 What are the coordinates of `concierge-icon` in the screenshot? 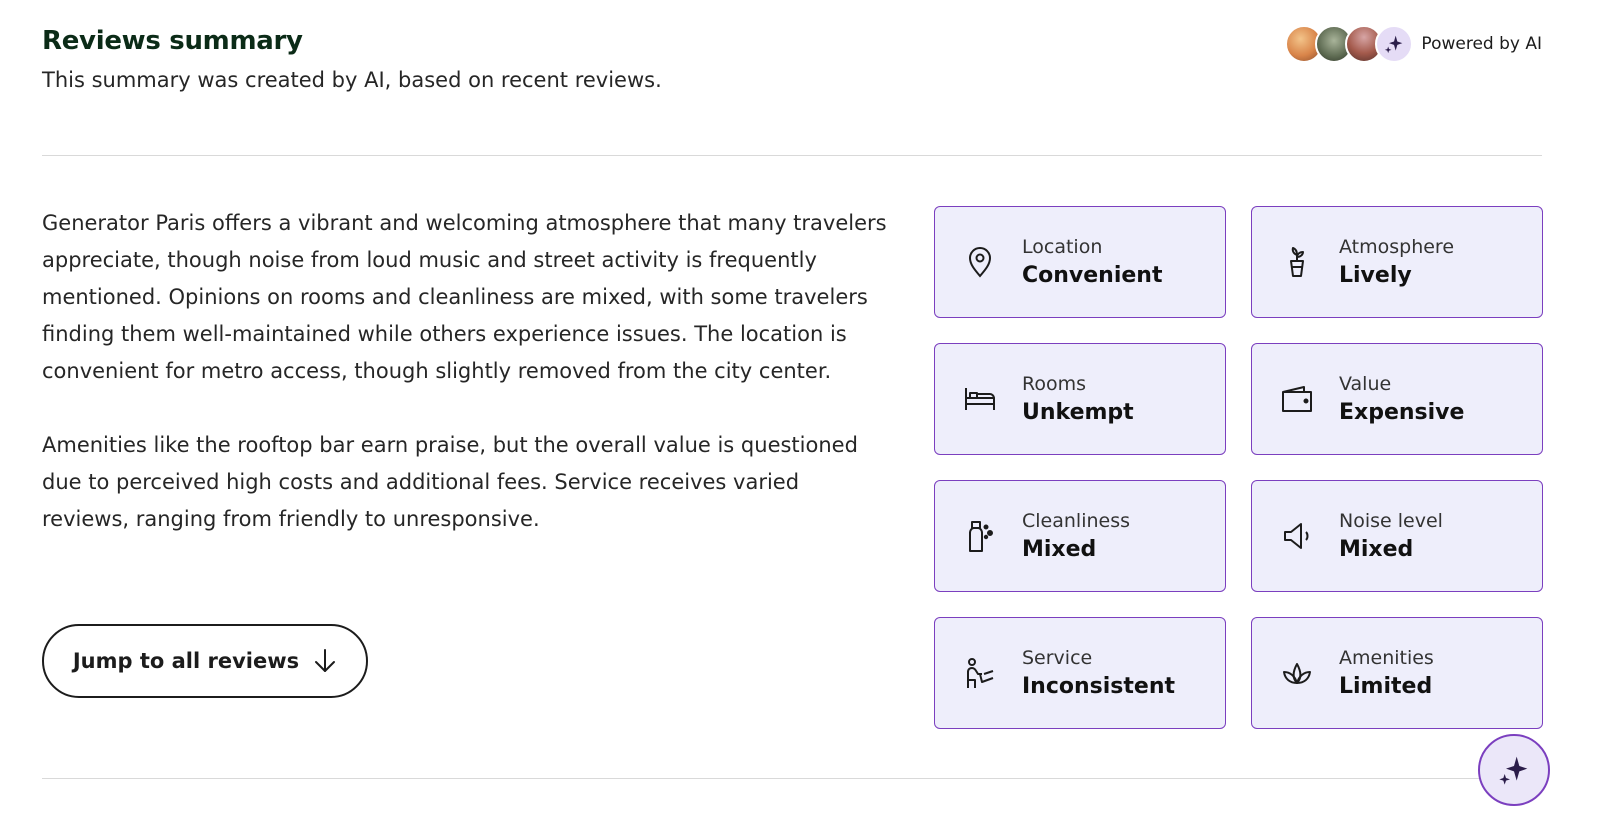 It's located at (980, 673).